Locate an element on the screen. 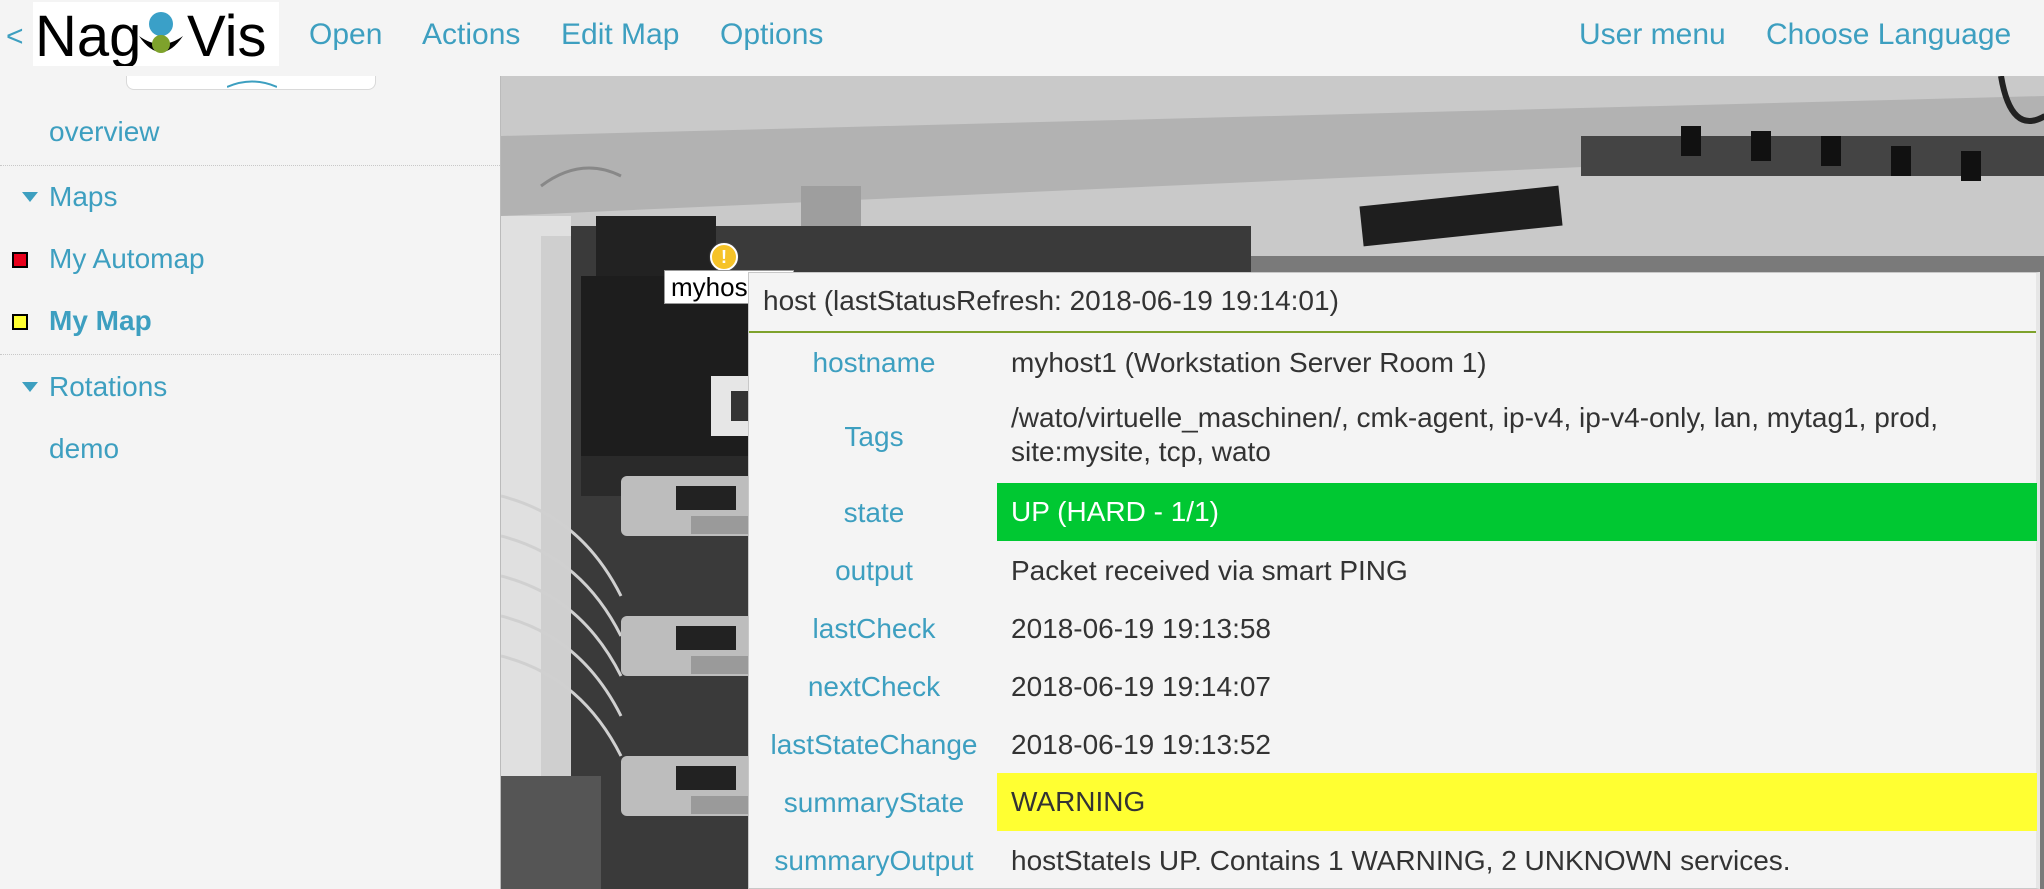 The height and width of the screenshot is (889, 2044). popup-row-summary-state: summaryState WARNING is located at coordinates (1393, 802).